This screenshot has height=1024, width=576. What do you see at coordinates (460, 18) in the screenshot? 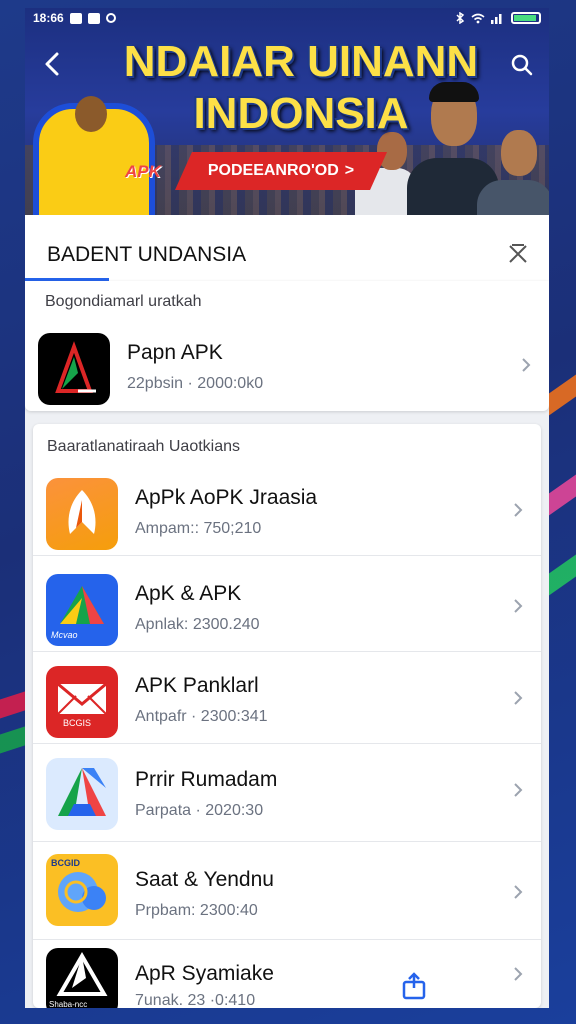
I see `bluetooth-icon` at bounding box center [460, 18].